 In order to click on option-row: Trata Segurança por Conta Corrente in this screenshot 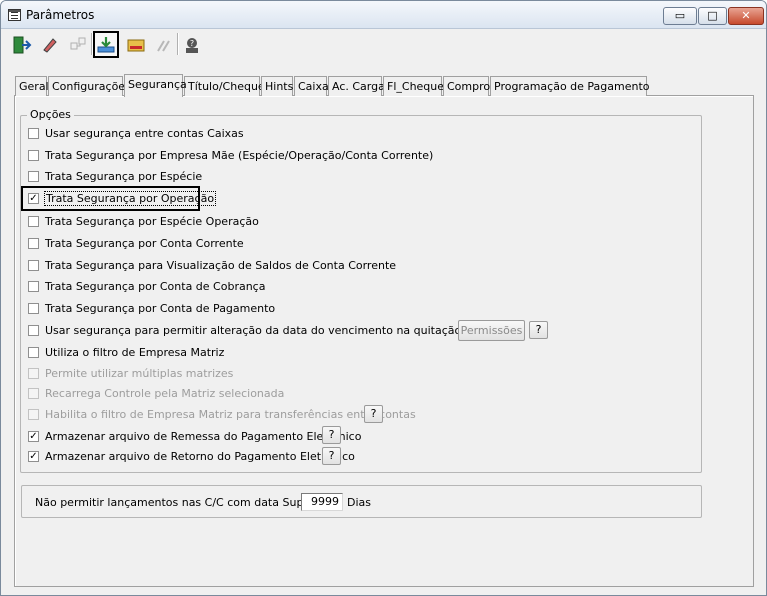, I will do `click(136, 243)`.